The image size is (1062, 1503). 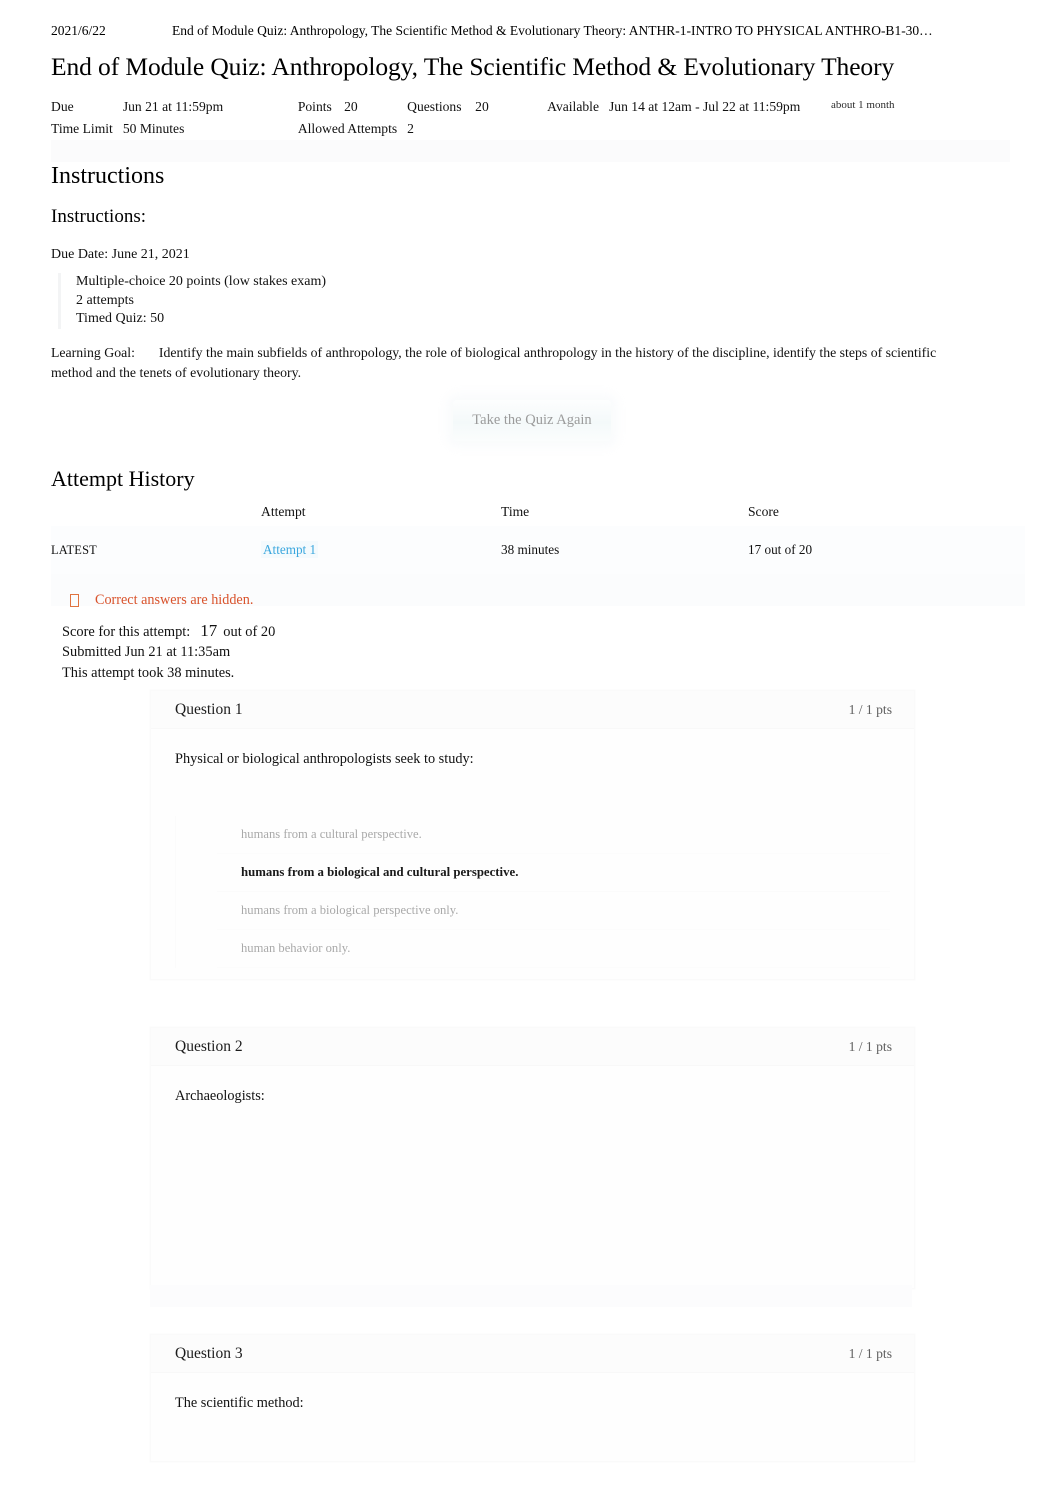 I want to click on attempt-score: 17 out of 20, so click(x=886, y=550).